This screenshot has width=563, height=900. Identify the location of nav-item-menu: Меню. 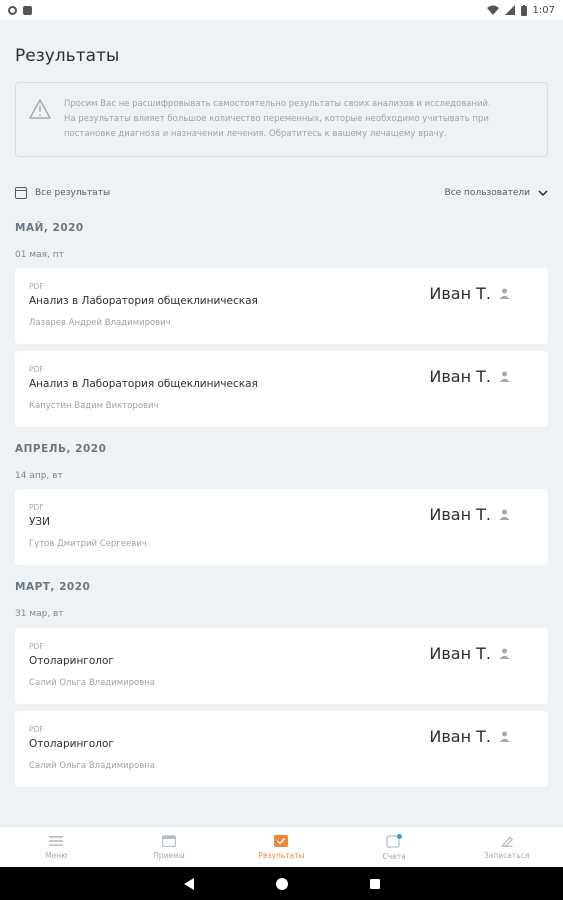
(56, 847).